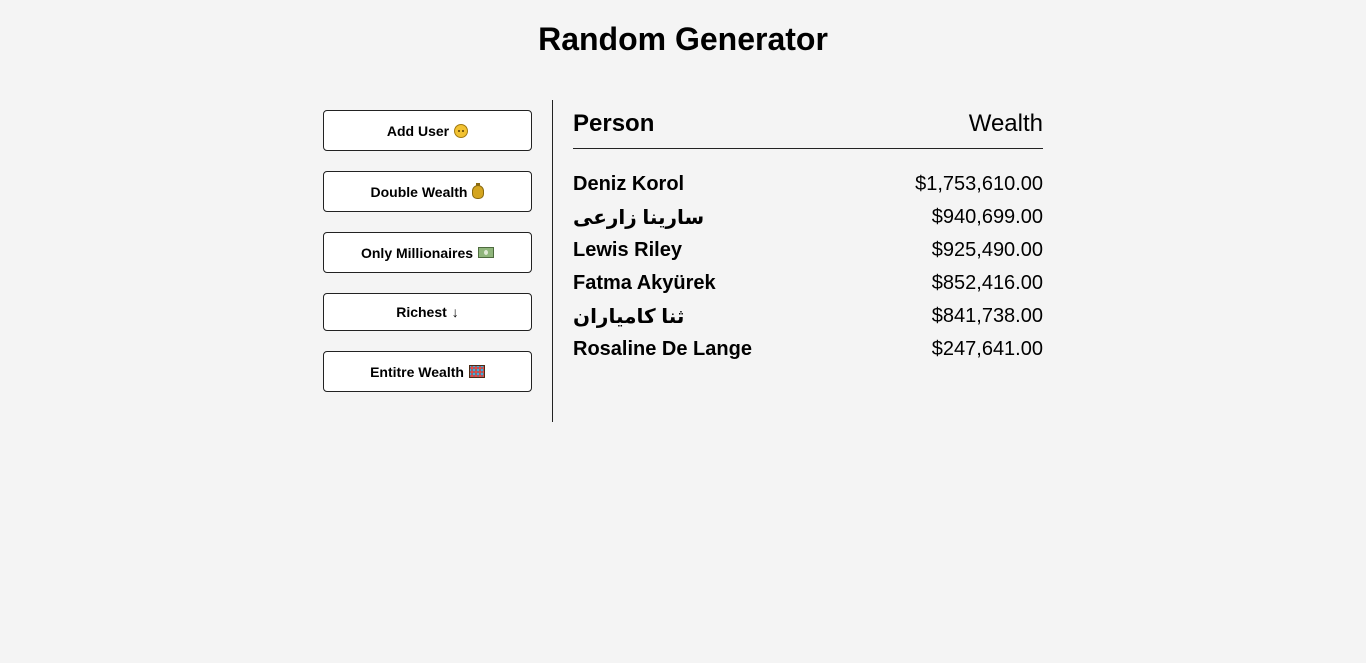  I want to click on table-row: Fatma Akyürek $852,416.00, so click(808, 283).